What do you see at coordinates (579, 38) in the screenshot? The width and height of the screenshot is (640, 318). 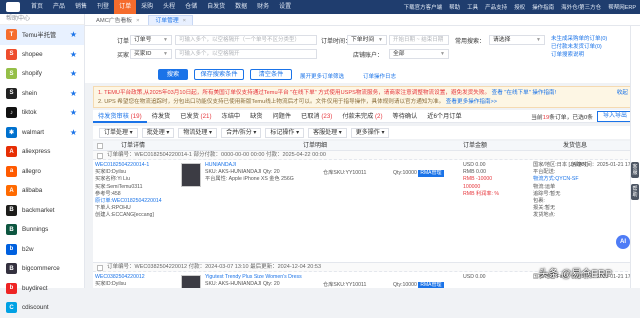 I see `right-link-1: 未生成采购单的订单(0)` at bounding box center [579, 38].